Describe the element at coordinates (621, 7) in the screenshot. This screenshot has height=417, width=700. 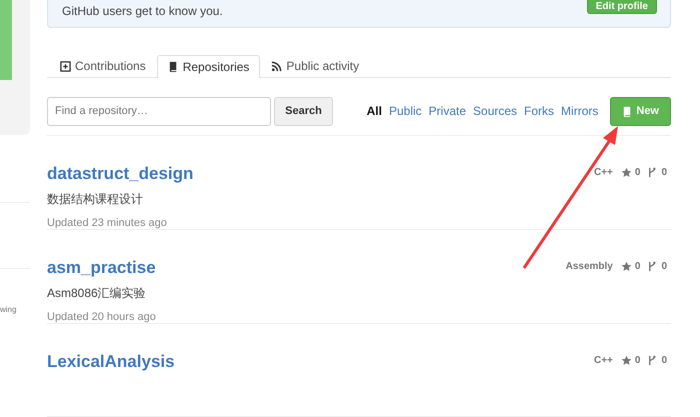
I see `edit-profile-button: Edit profile` at that location.